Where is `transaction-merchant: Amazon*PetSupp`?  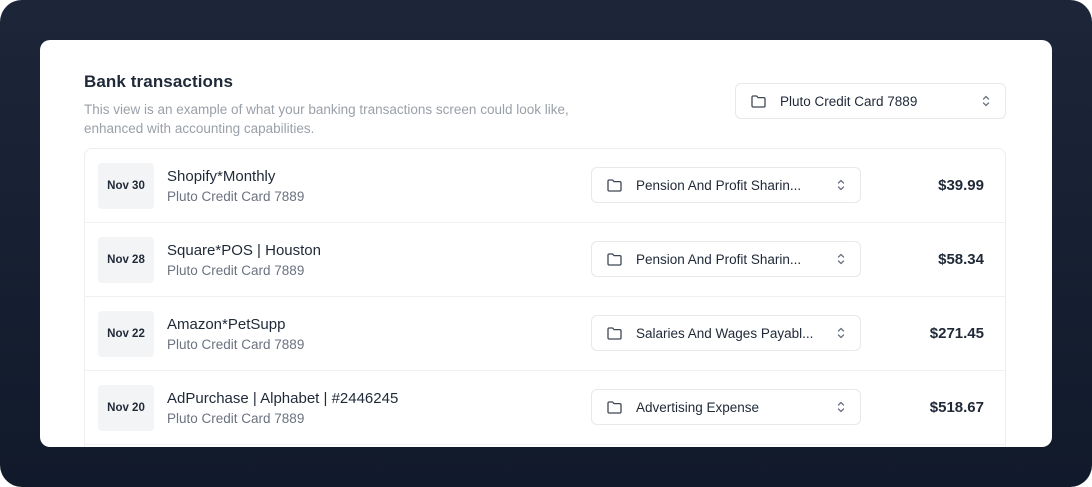 transaction-merchant: Amazon*PetSupp is located at coordinates (226, 324).